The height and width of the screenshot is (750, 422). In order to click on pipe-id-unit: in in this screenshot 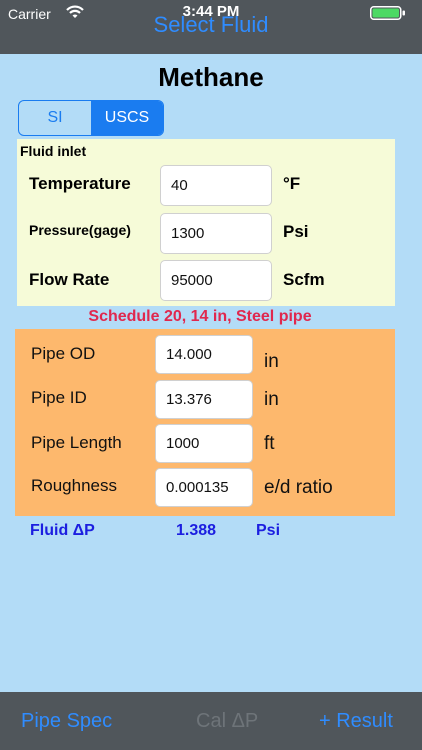, I will do `click(271, 399)`.